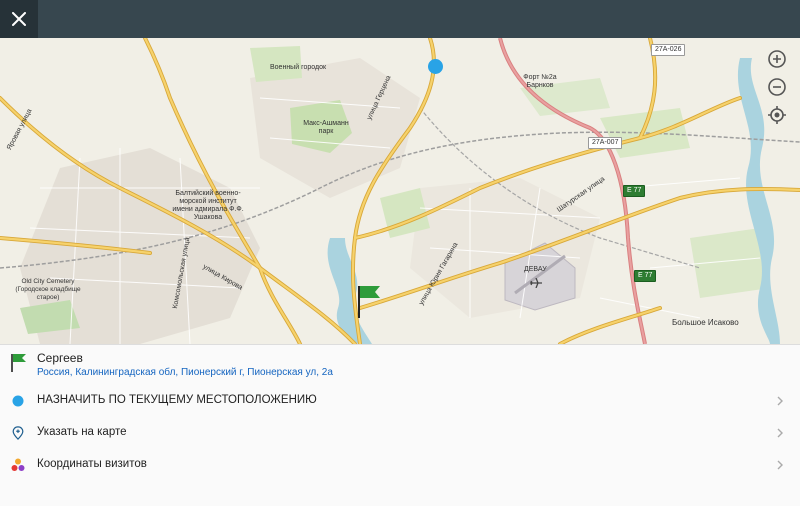 The height and width of the screenshot is (506, 800). Describe the element at coordinates (400, 19) in the screenshot. I see `top-bar` at that location.